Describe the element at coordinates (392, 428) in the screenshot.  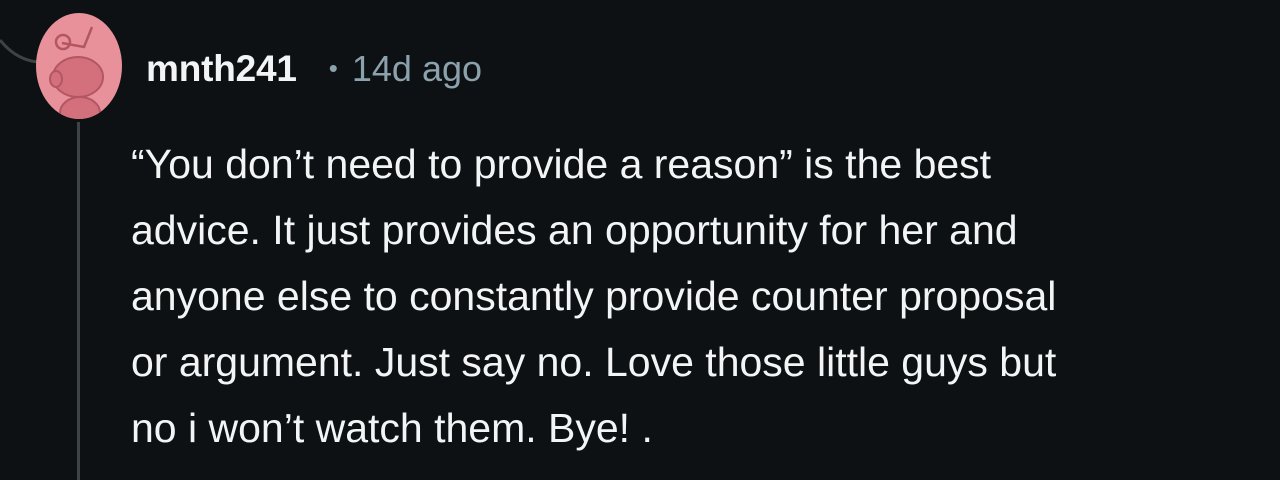
I see `comment-body-line: no i won’t watch them. Bye! .` at that location.